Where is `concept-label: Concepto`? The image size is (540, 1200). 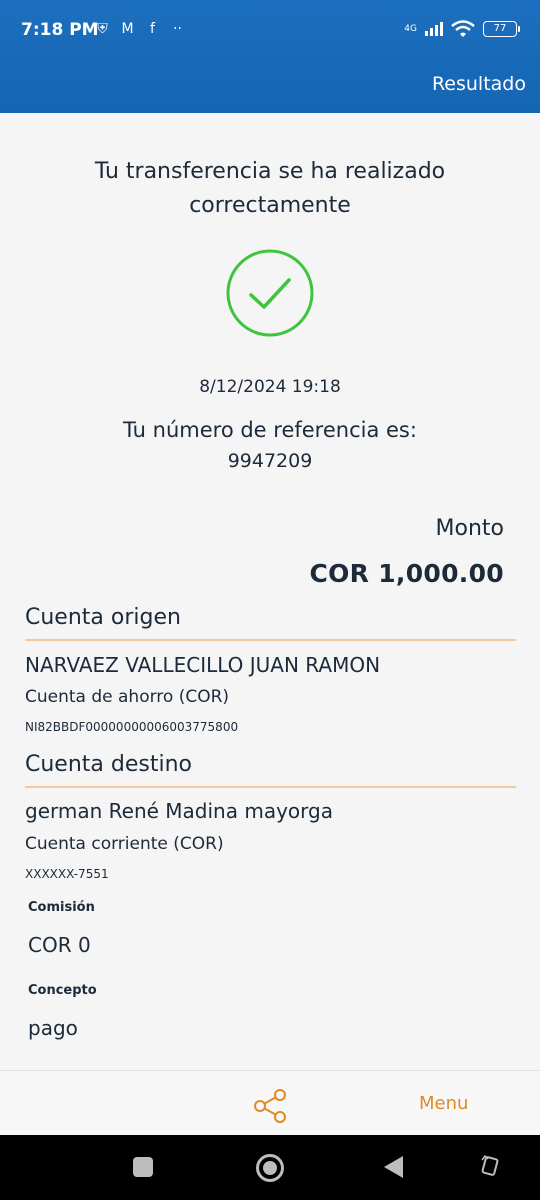 concept-label: Concepto is located at coordinates (62, 990).